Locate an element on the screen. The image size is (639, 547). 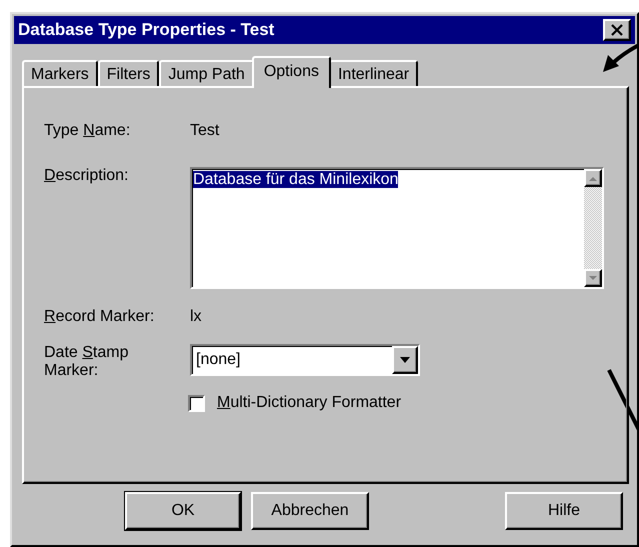
close-icon is located at coordinates (617, 30).